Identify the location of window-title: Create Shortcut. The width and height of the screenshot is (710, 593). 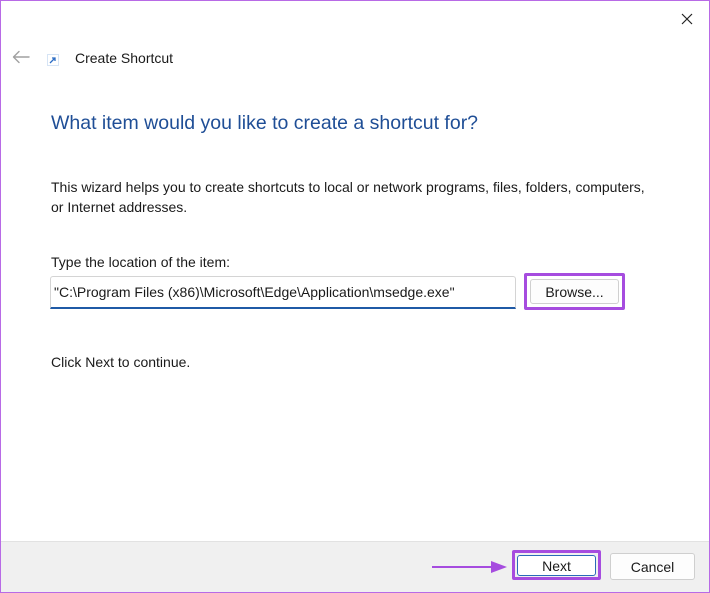
(124, 58).